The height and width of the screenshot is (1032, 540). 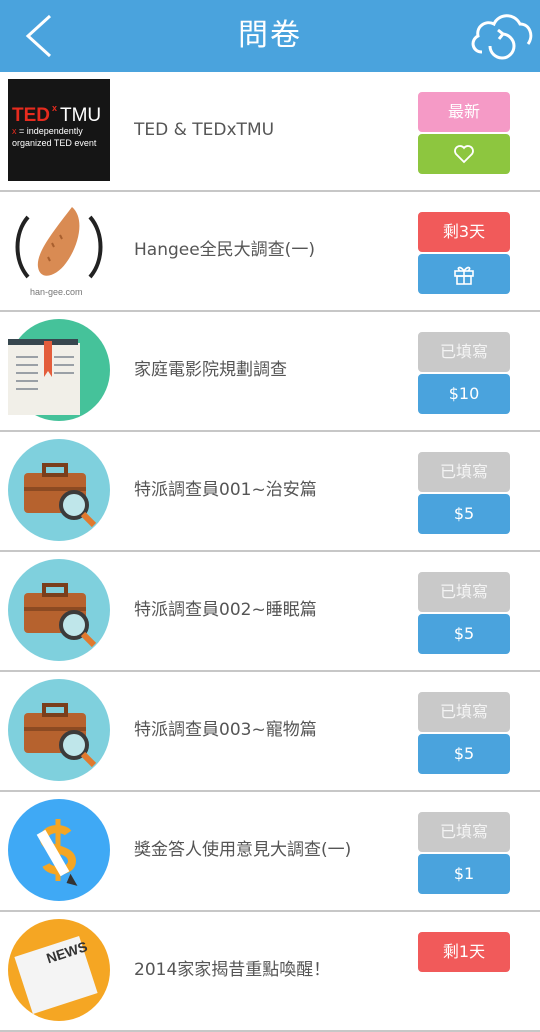 I want to click on app-header: 問卷, so click(x=270, y=36).